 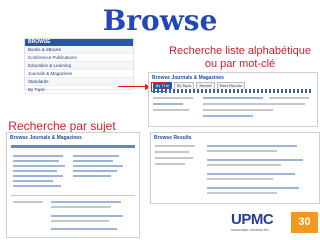 What do you see at coordinates (233, 91) in the screenshot?
I see `alphabet-bar` at bounding box center [233, 91].